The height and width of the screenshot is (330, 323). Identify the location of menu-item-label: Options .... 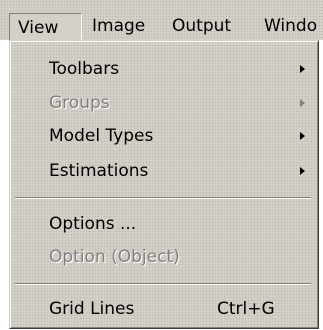
(93, 224).